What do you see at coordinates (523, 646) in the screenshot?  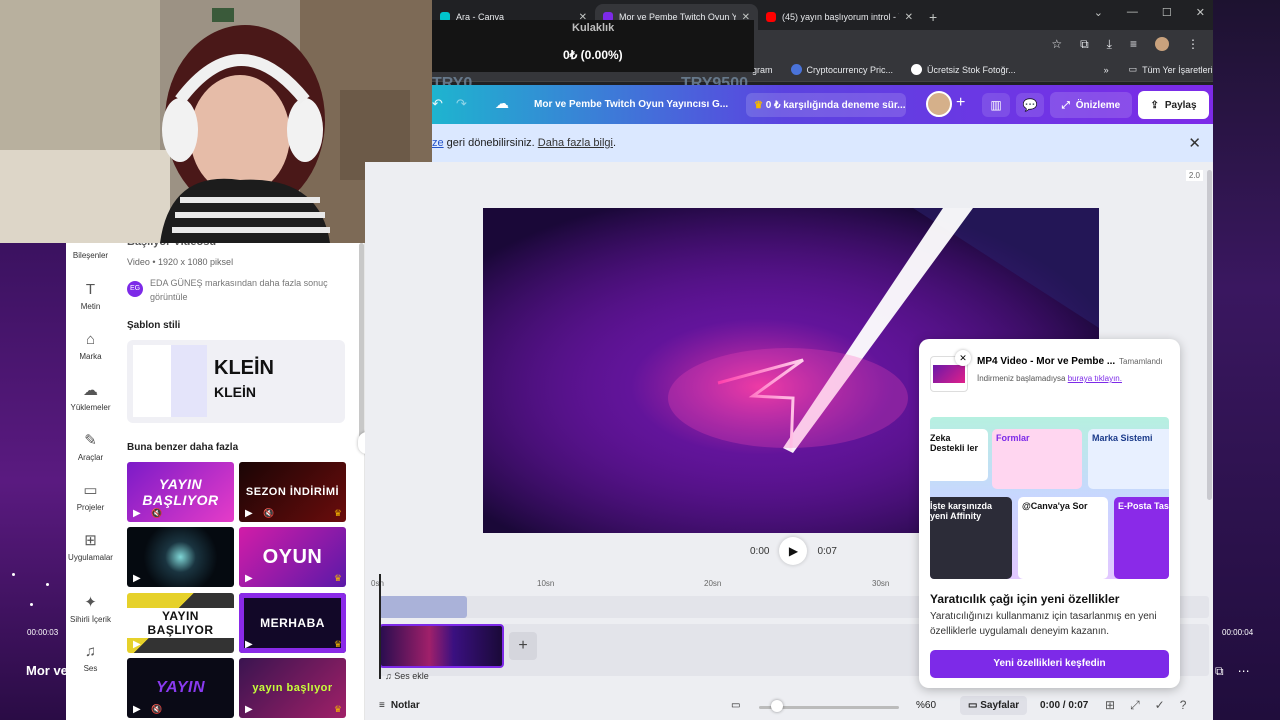 I see `add-page-button: +` at bounding box center [523, 646].